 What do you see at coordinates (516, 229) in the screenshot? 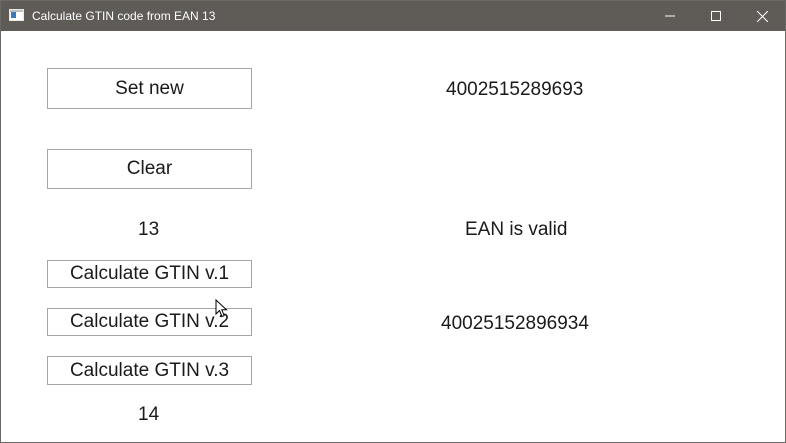
I see `ean-status-label: EAN is valid` at bounding box center [516, 229].